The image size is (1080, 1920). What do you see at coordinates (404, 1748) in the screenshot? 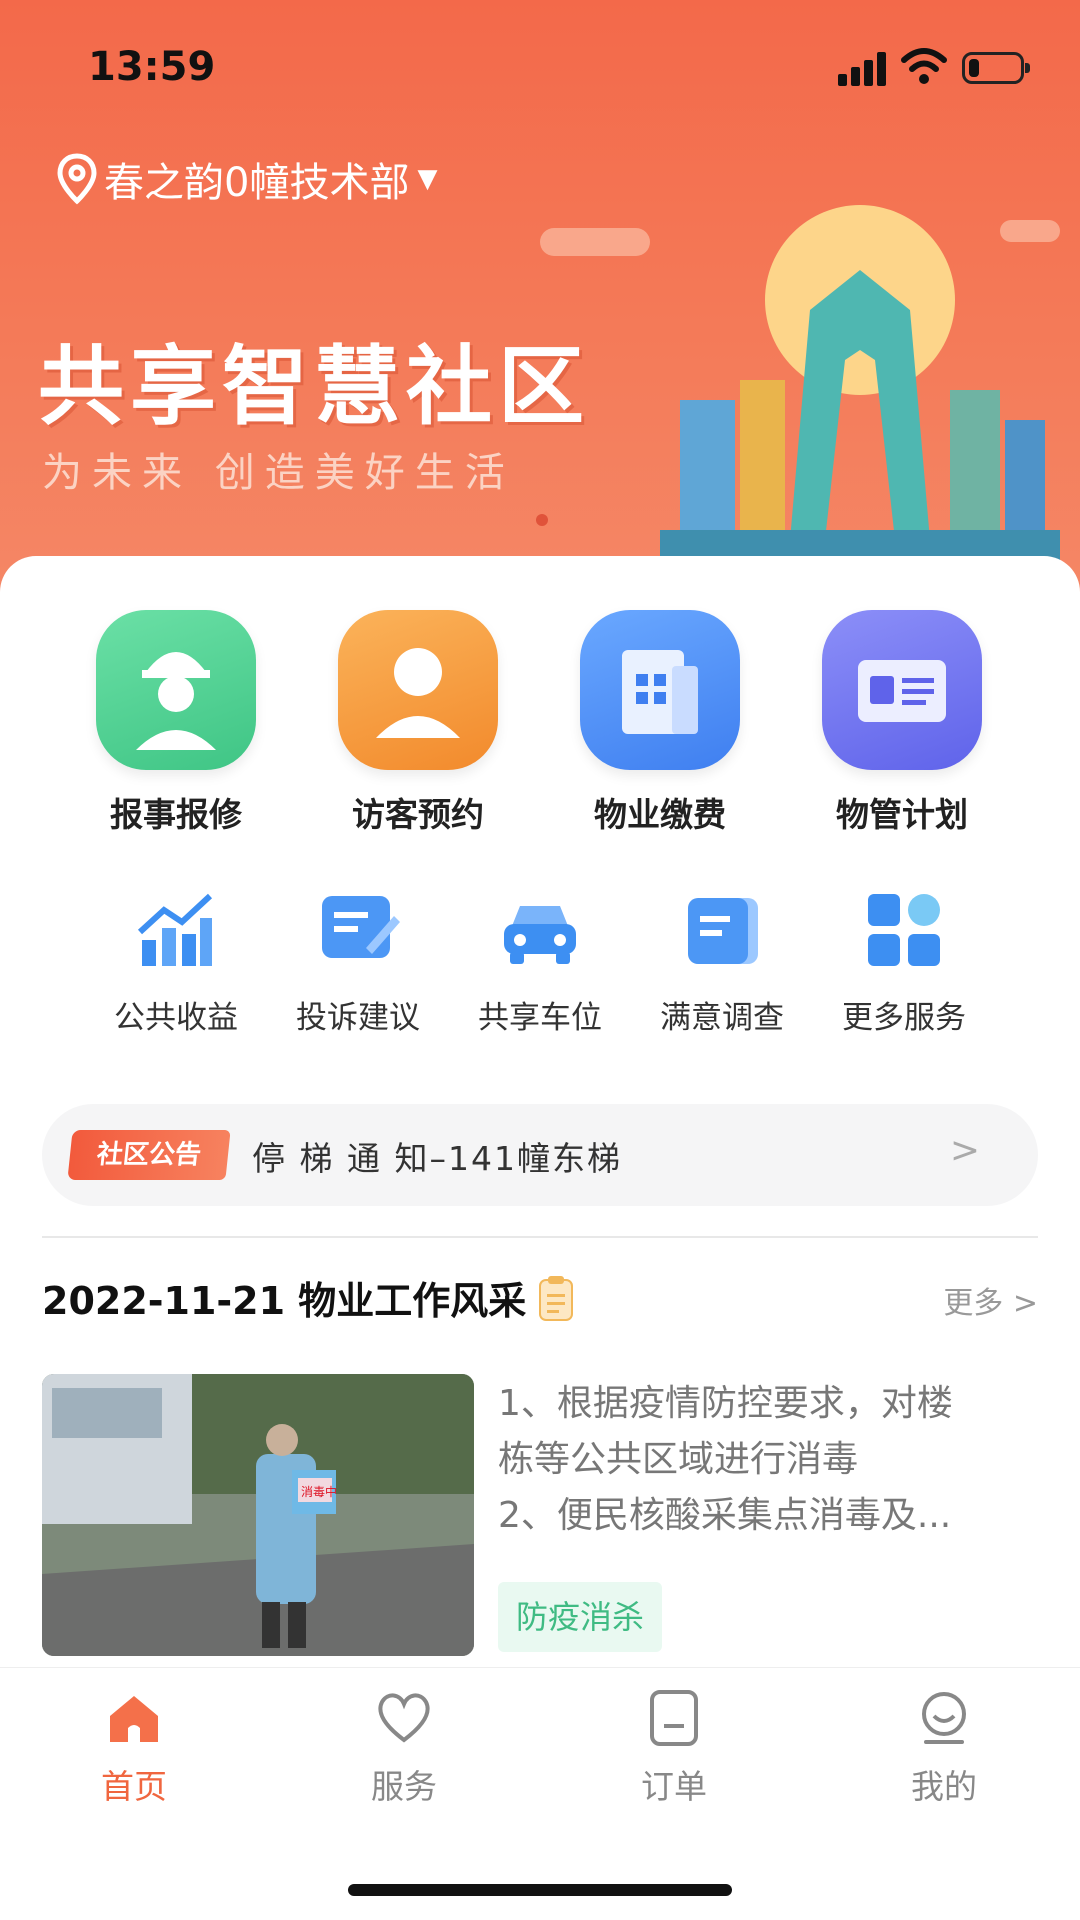
I see `tab-services: 服务` at bounding box center [404, 1748].